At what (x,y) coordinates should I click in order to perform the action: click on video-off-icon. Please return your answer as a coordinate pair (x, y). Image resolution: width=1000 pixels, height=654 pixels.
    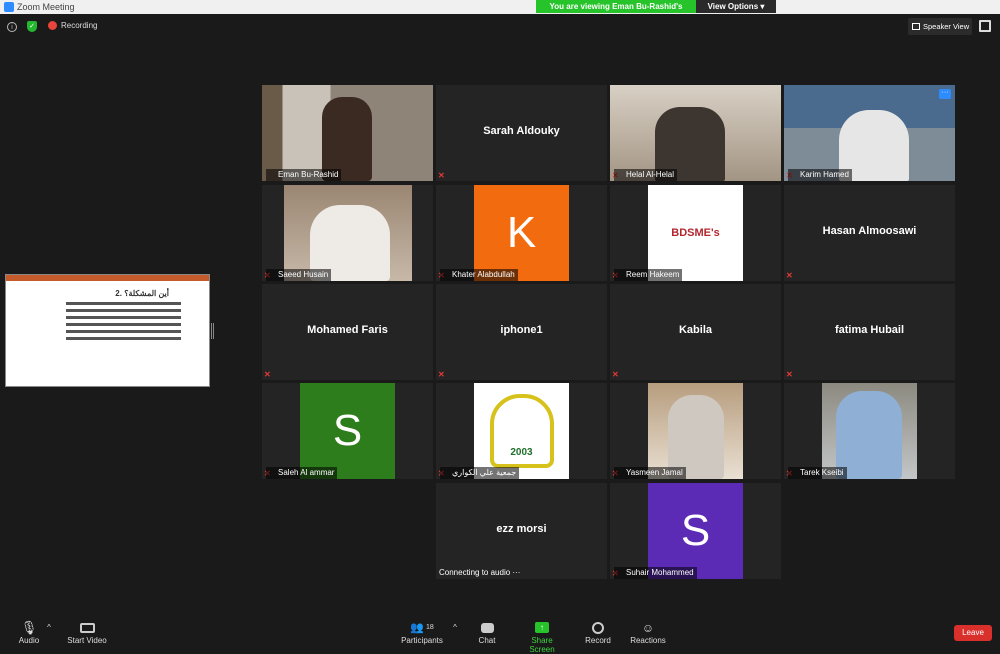
    Looking at the image, I should click on (87, 627).